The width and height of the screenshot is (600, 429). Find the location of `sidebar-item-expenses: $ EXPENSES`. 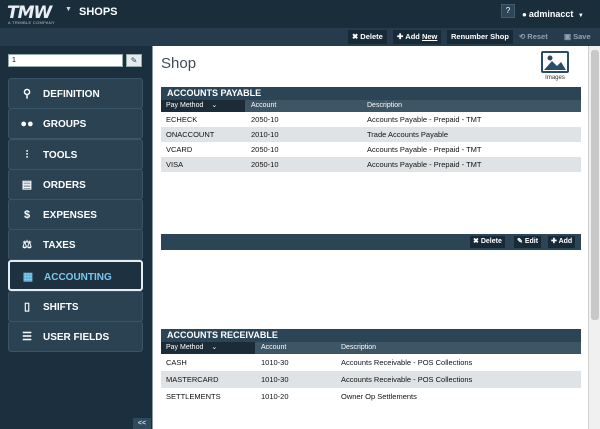

sidebar-item-expenses: $ EXPENSES is located at coordinates (75, 214).